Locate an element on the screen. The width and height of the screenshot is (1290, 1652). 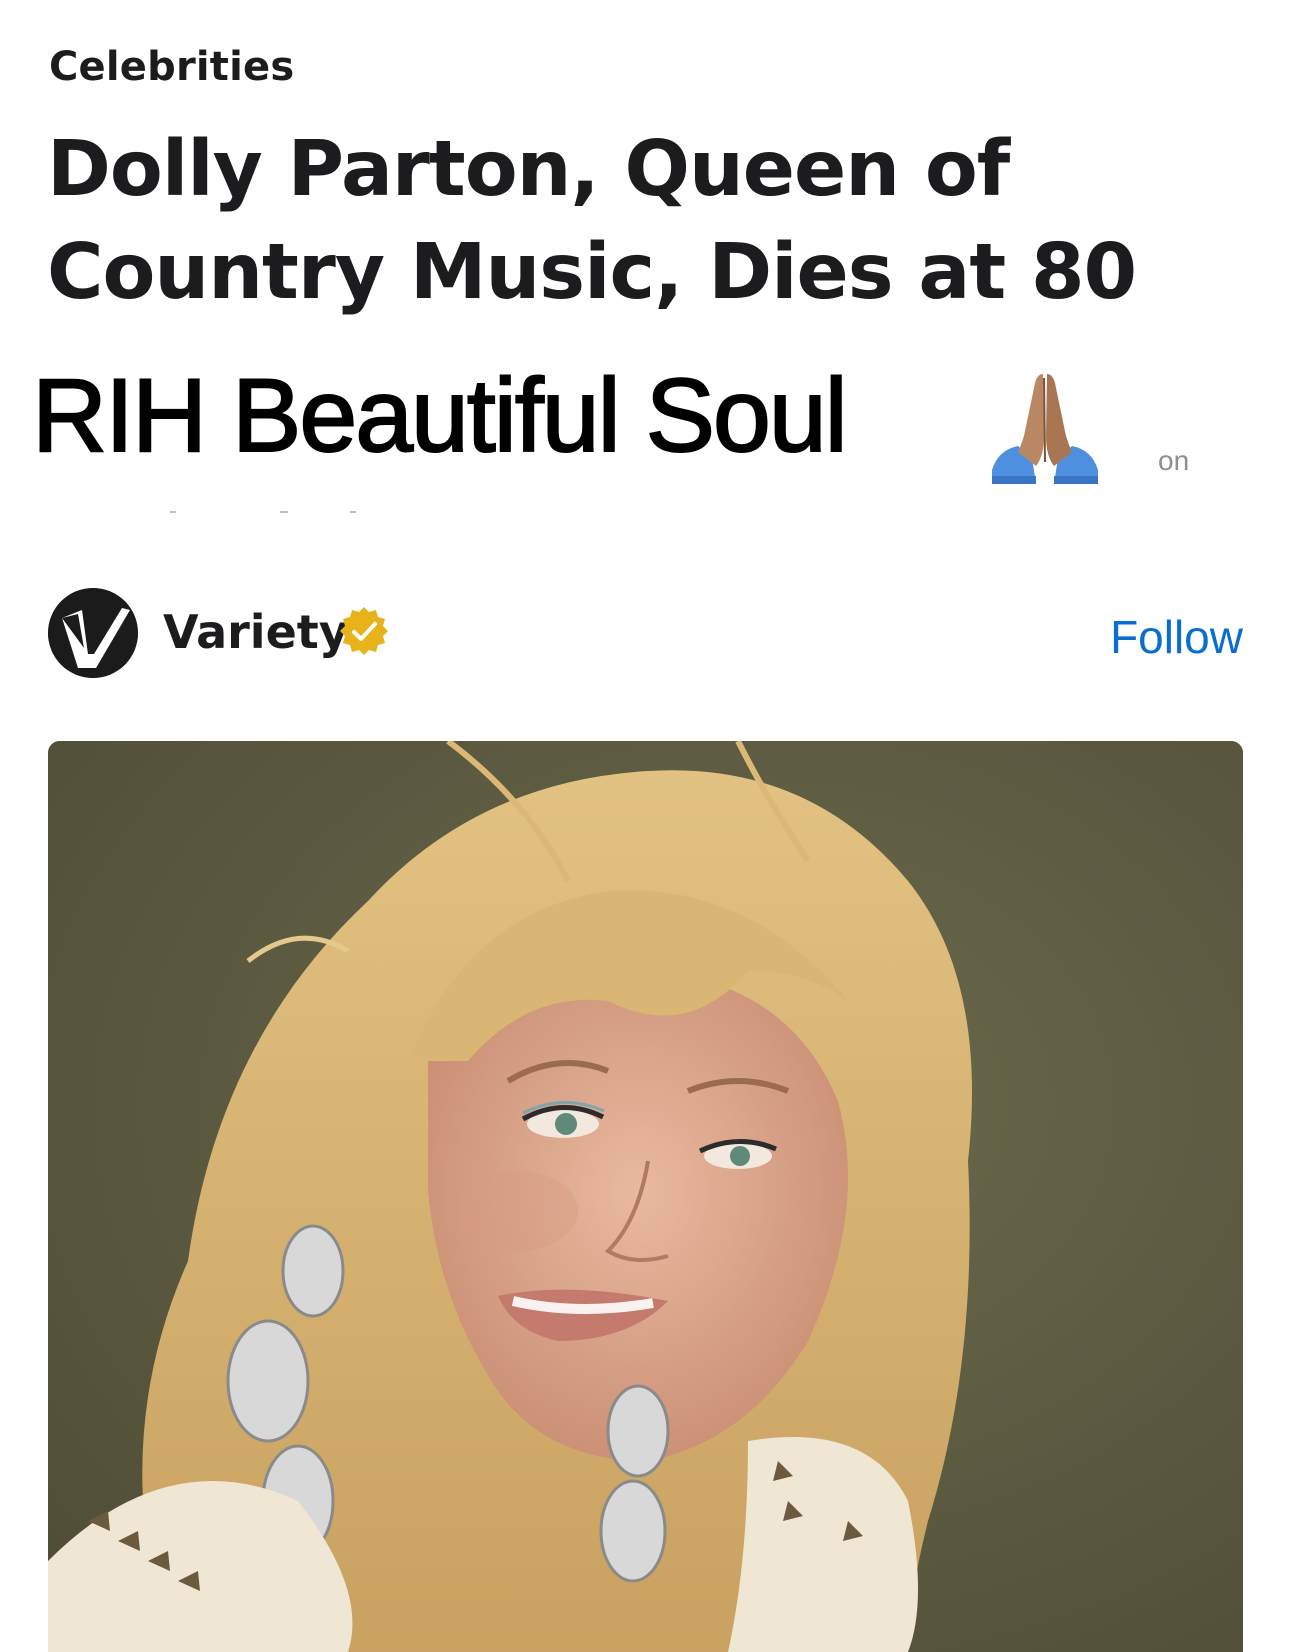
verified-badge-icon is located at coordinates (364, 631).